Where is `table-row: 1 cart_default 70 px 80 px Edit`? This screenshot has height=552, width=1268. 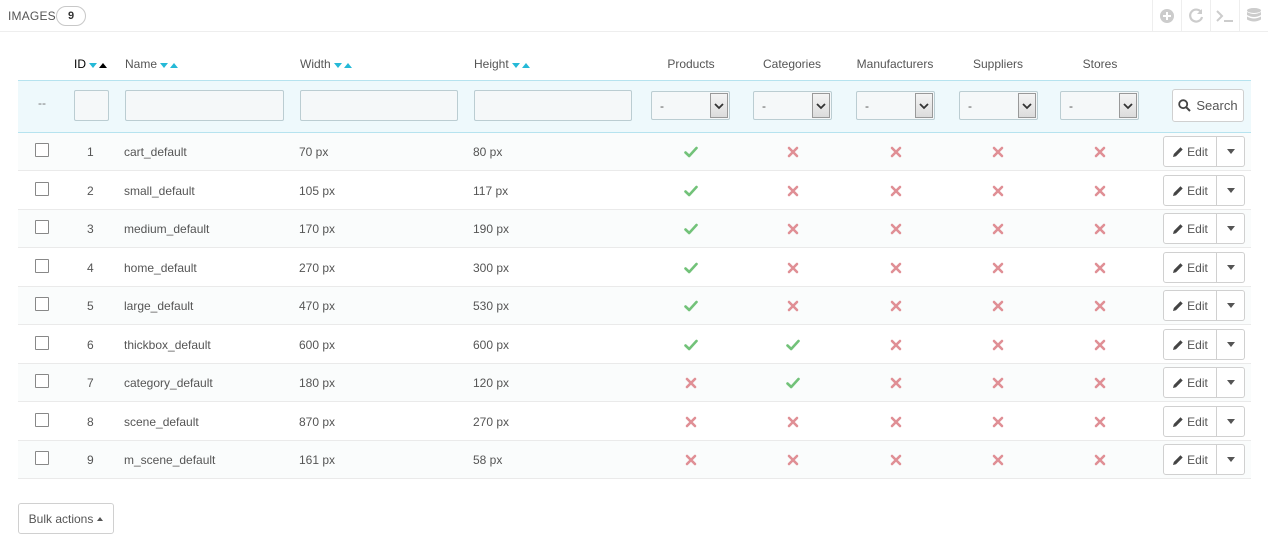 table-row: 1 cart_default 70 px 80 px Edit is located at coordinates (634, 152).